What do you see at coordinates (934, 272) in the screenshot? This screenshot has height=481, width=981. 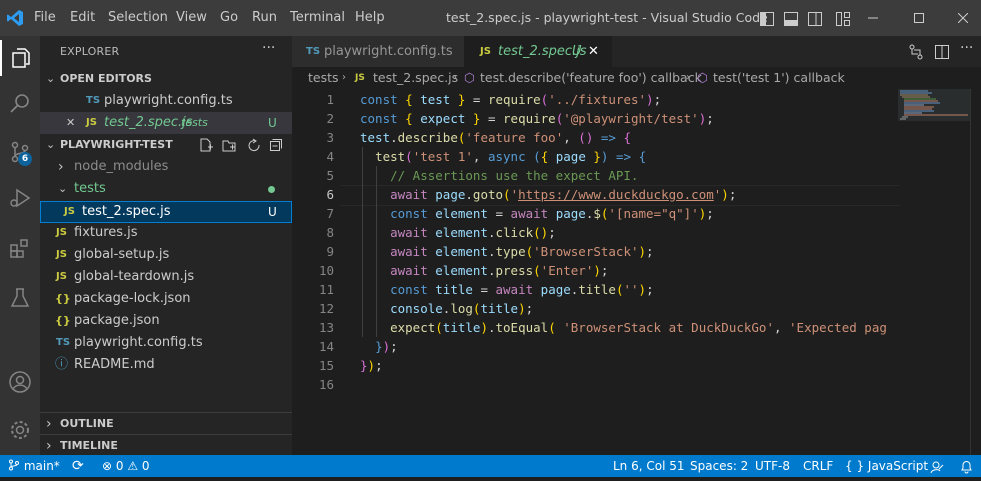 I see `minimap` at bounding box center [934, 272].